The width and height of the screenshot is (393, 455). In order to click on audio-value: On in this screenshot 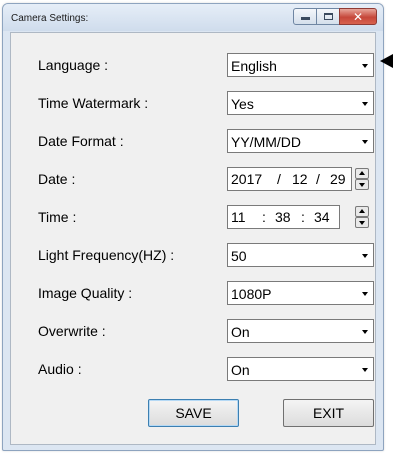, I will do `click(240, 370)`.